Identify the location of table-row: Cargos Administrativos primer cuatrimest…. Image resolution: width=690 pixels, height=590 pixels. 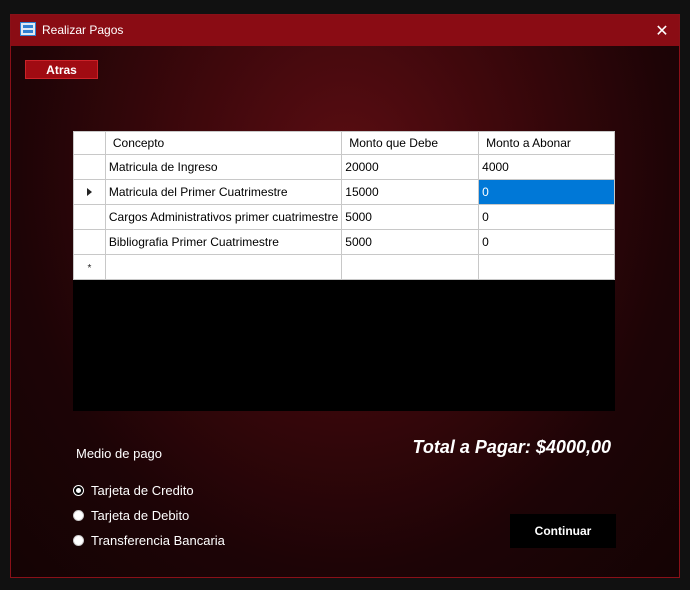
(344, 217).